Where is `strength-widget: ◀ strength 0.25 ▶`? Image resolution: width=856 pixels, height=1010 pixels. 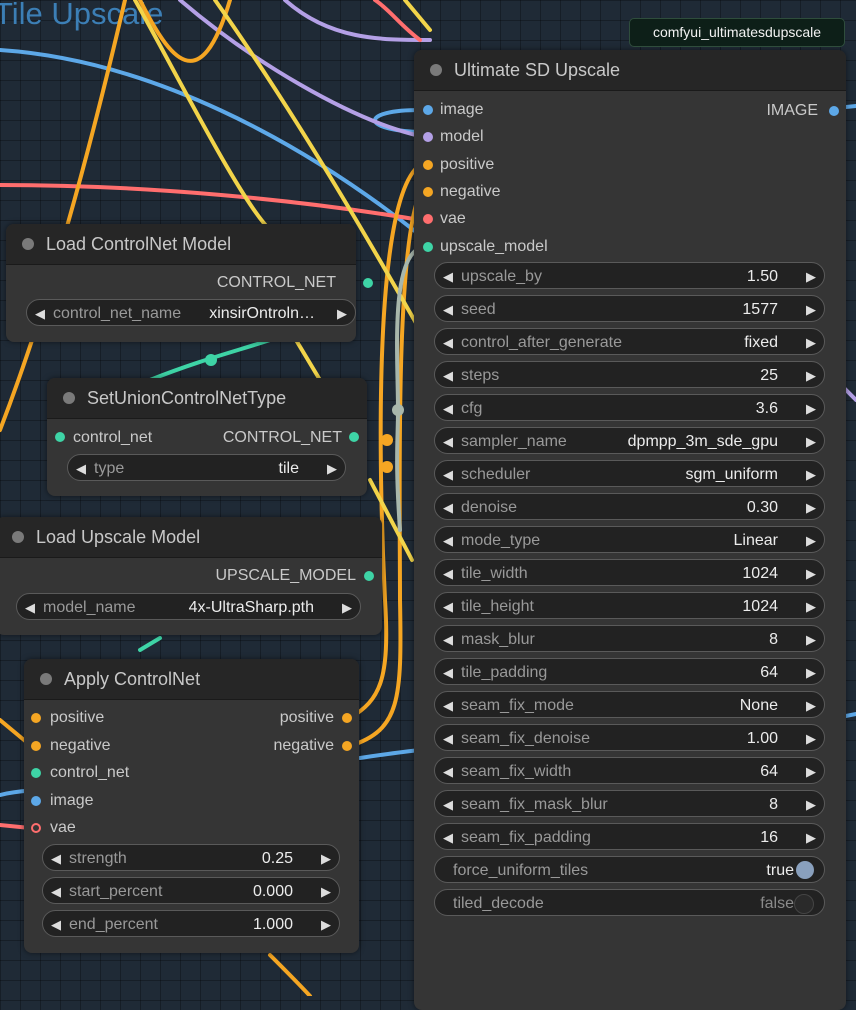 strength-widget: ◀ strength 0.25 ▶ is located at coordinates (191, 857).